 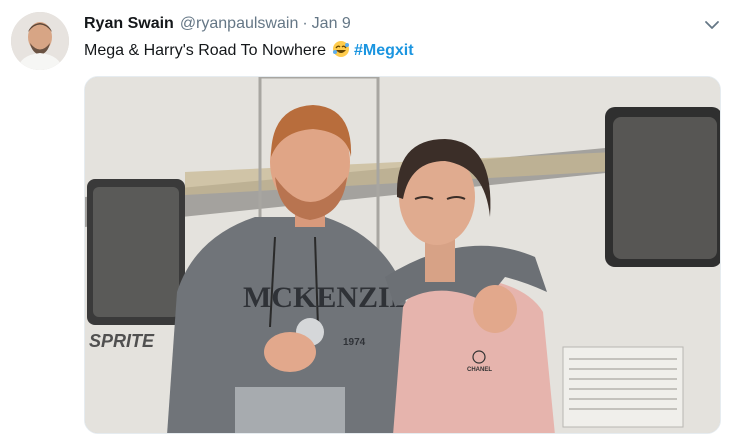 I want to click on author-handle: @ryanpaulswain, so click(x=239, y=23).